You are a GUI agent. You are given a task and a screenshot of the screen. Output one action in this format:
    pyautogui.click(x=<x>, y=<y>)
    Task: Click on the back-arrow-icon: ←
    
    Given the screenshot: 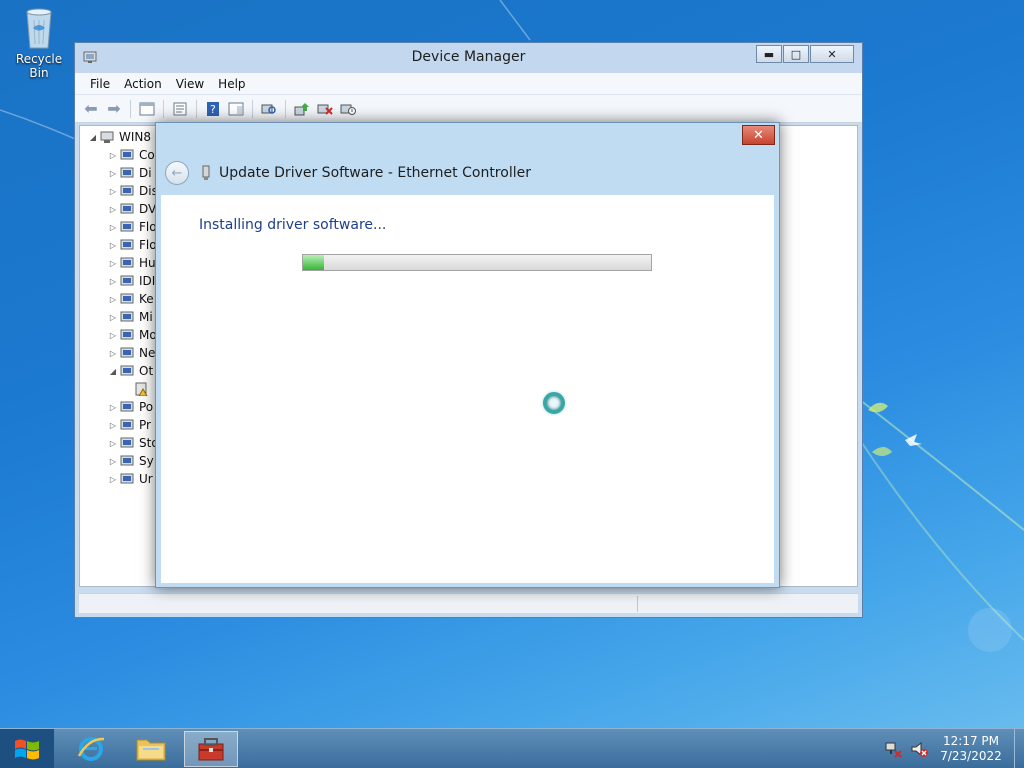 What is the action you would take?
    pyautogui.click(x=177, y=173)
    